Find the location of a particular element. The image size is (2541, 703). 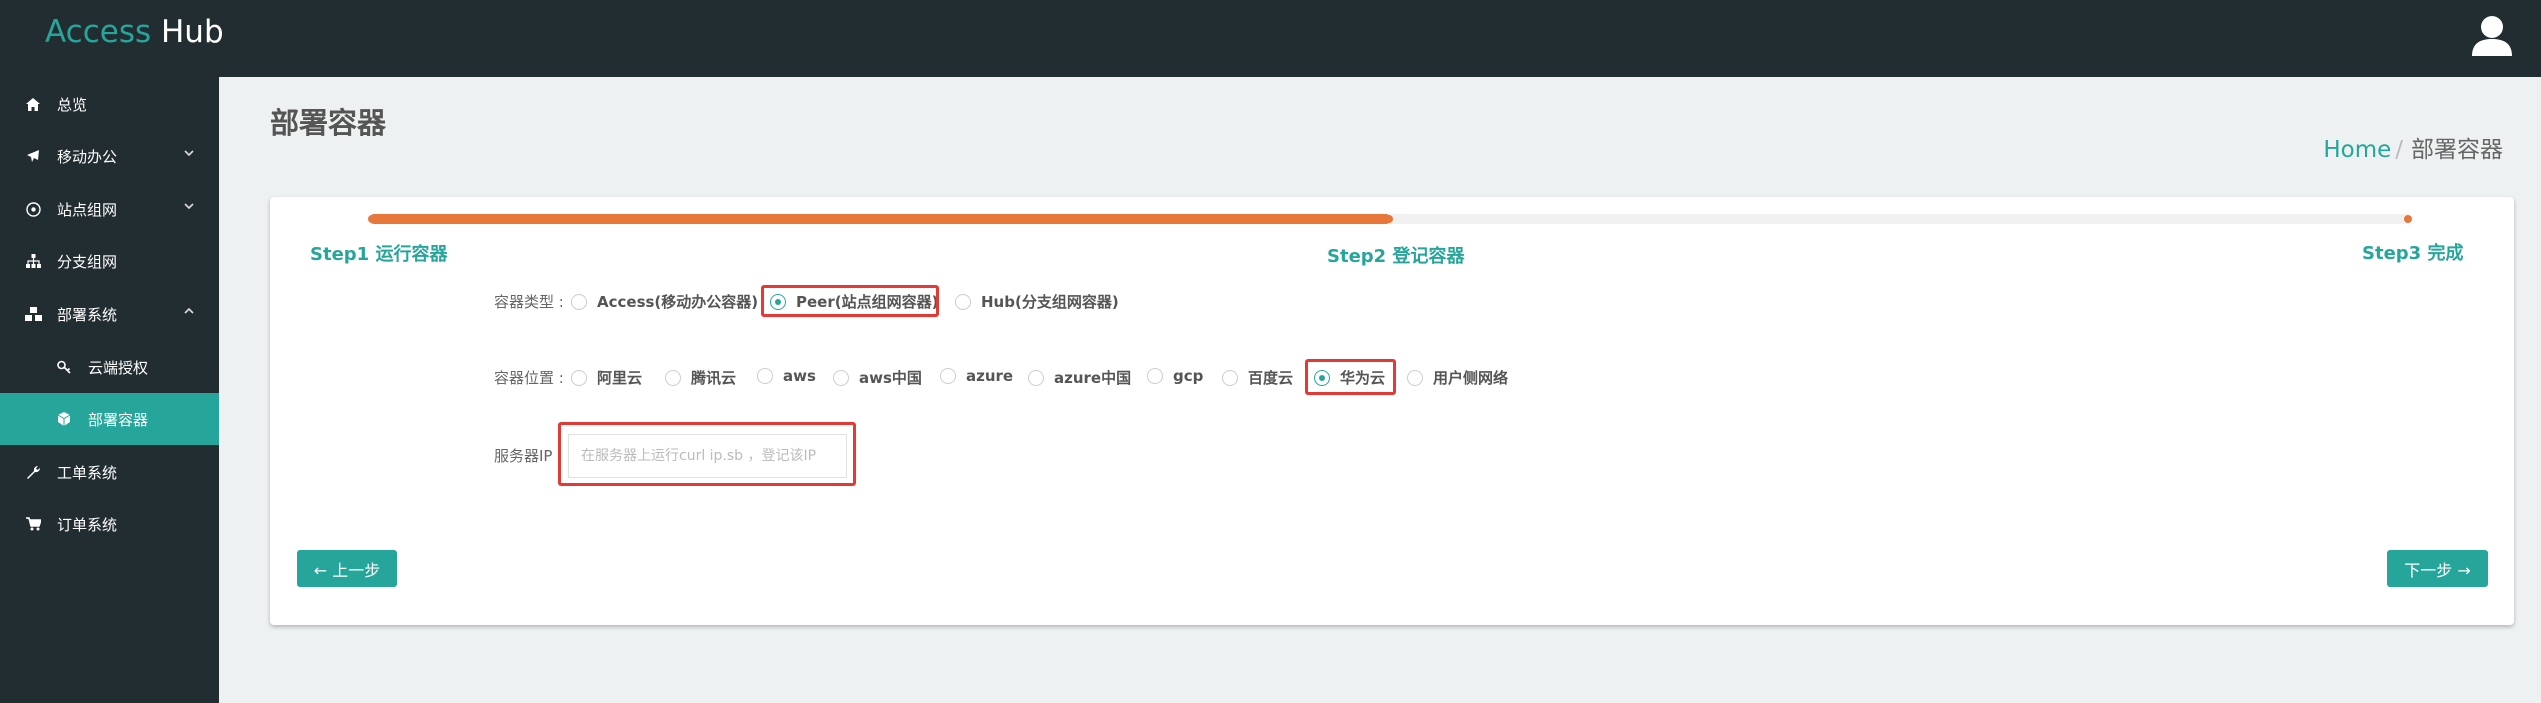

type-option-hub: Hub(分支组网容器) is located at coordinates (1037, 301).